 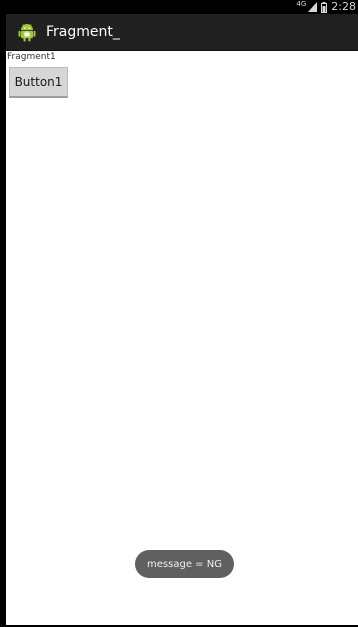 I want to click on clock: 2:28, so click(x=343, y=6).